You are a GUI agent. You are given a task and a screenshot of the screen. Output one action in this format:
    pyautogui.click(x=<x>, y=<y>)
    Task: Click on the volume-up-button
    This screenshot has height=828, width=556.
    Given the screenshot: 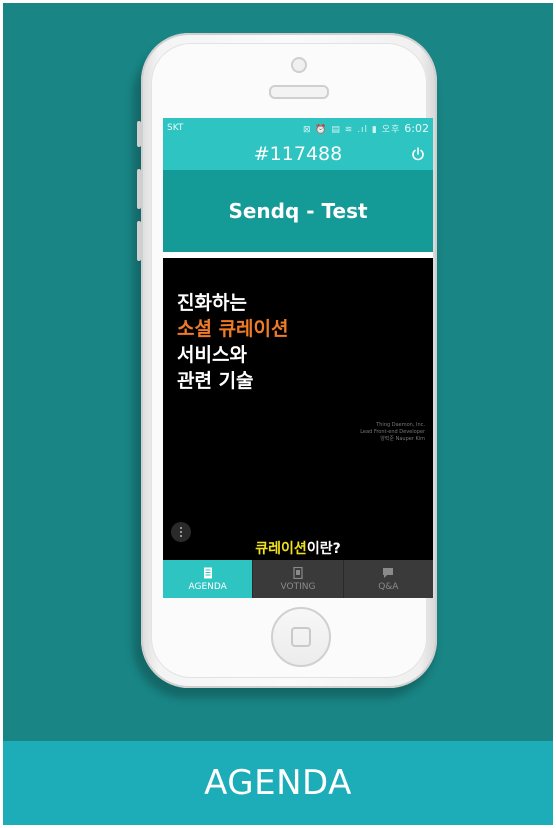 What is the action you would take?
    pyautogui.click(x=139, y=189)
    